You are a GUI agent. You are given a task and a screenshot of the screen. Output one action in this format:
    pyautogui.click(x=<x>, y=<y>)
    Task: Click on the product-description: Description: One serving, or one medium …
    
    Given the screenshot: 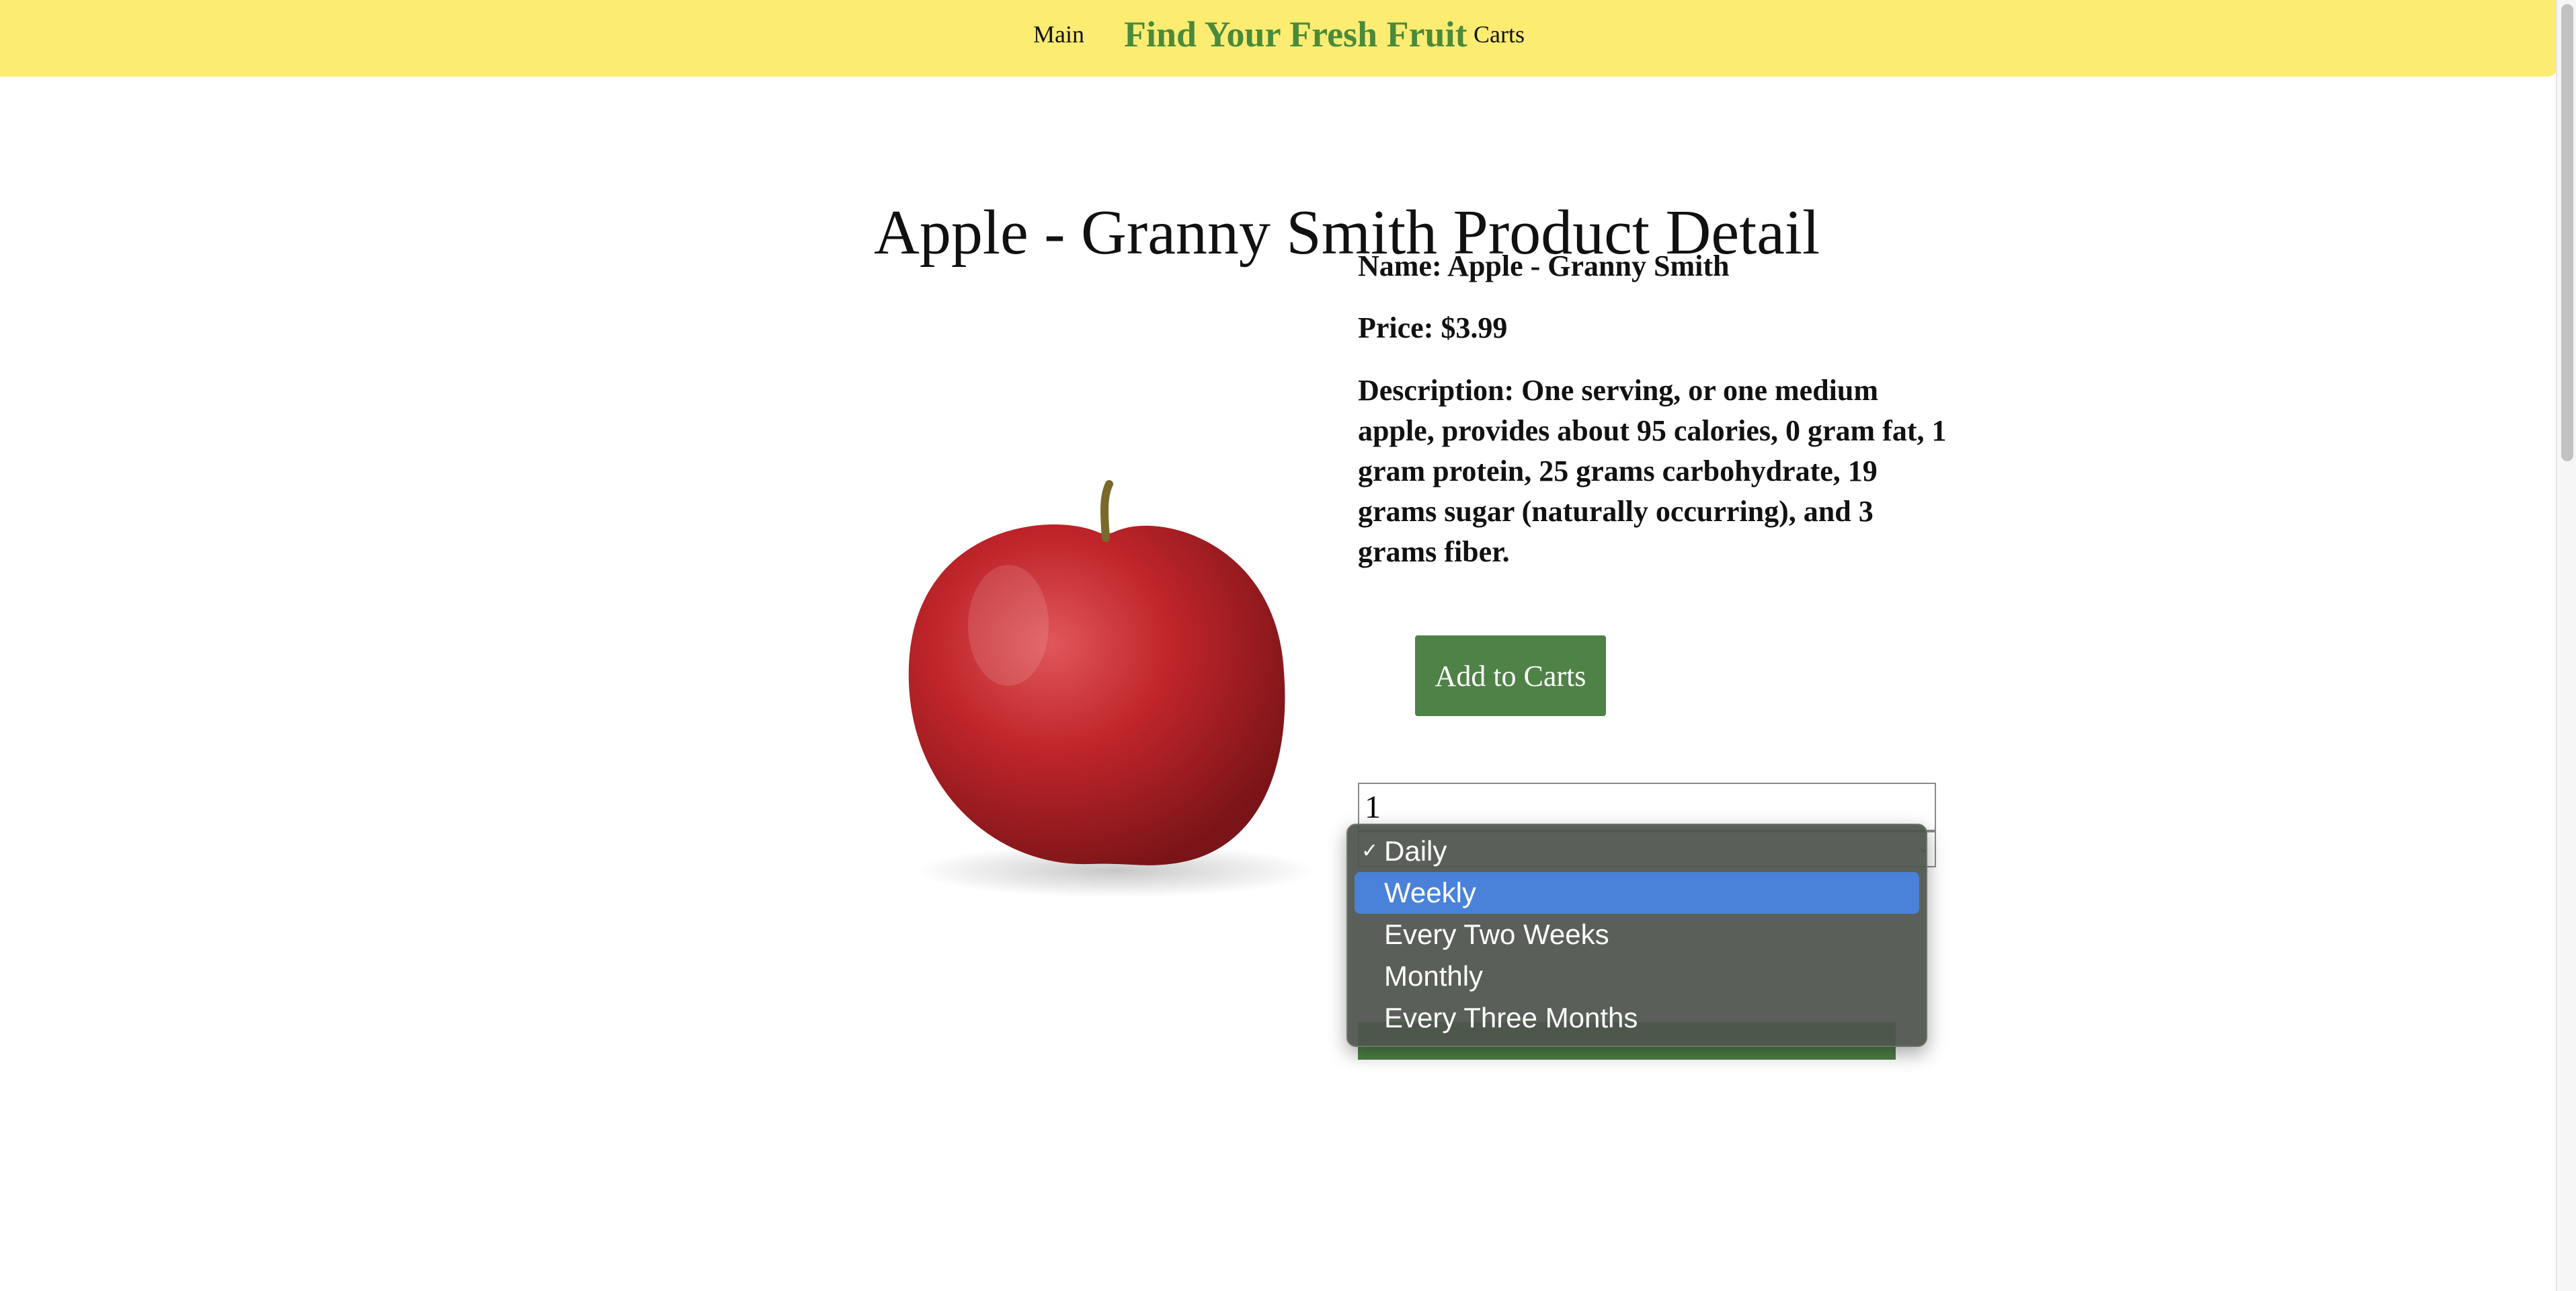 What is the action you would take?
    pyautogui.click(x=1652, y=471)
    